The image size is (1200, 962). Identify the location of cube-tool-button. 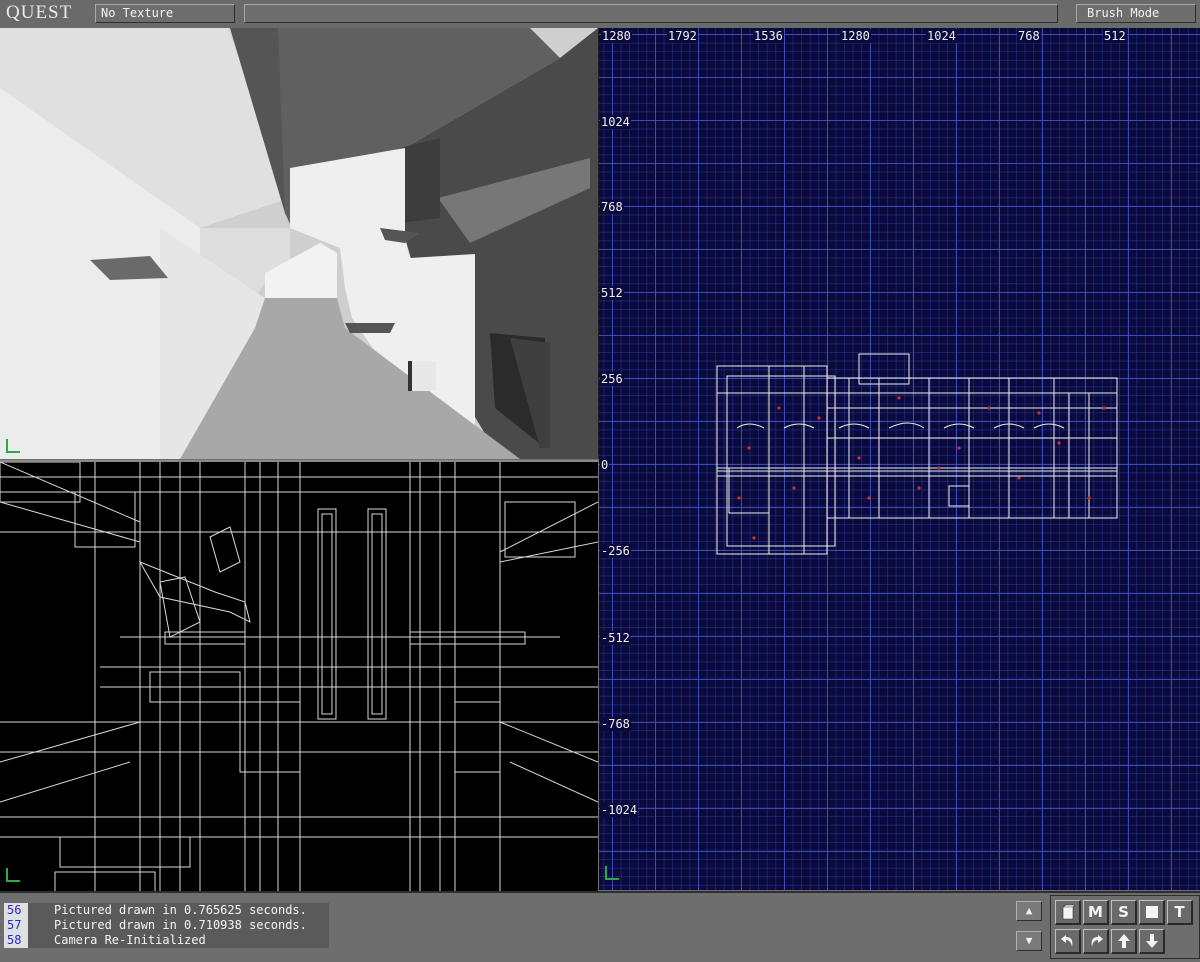
(1068, 912).